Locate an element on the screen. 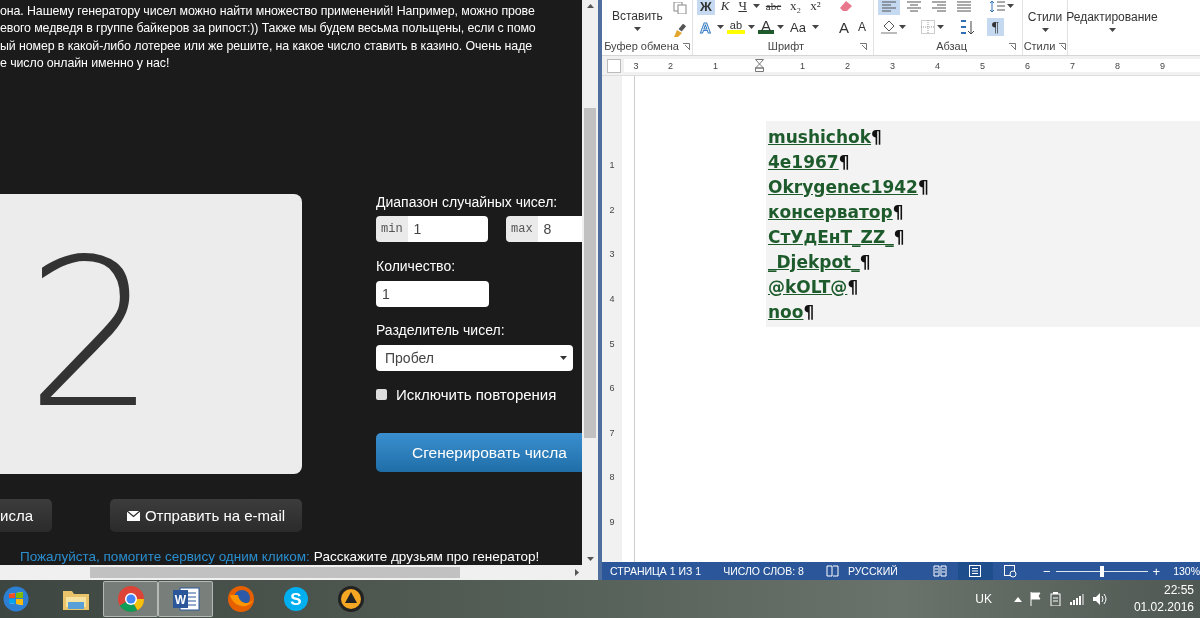 This screenshot has height=618, width=1200. format-button: x² is located at coordinates (815, 7).